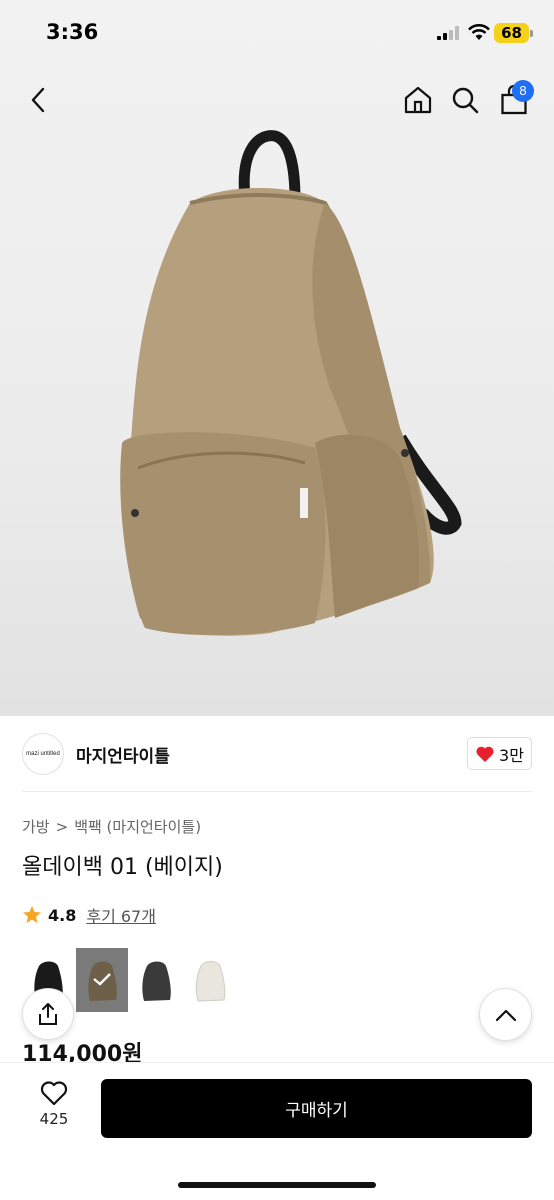  Describe the element at coordinates (36, 826) in the screenshot. I see `breadcrumb-category: 가방` at that location.